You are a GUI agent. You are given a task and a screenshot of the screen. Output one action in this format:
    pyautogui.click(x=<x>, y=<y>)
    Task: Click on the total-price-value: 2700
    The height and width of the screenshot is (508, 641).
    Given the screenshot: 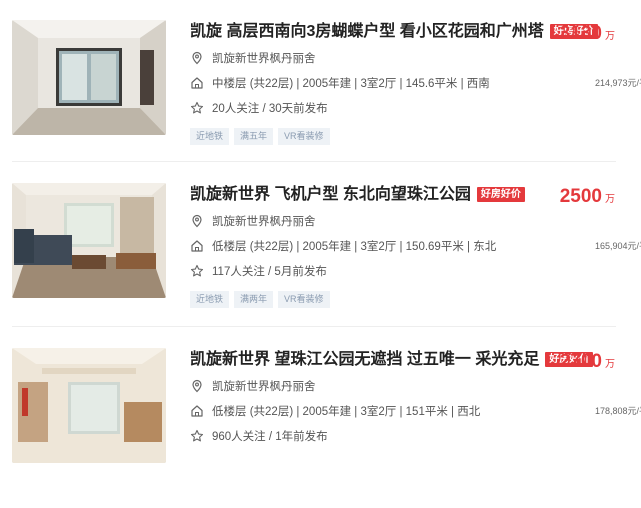 What is the action you would take?
    pyautogui.click(x=580, y=361)
    